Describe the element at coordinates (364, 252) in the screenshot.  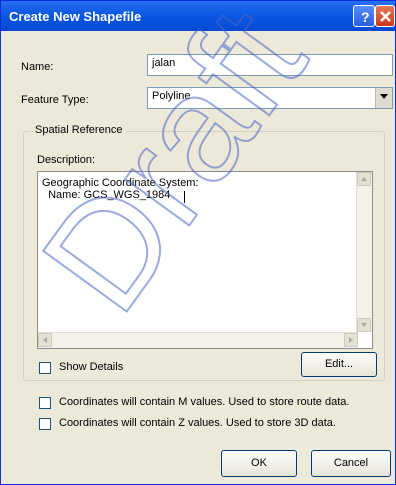
I see `vertical-scrollbar` at that location.